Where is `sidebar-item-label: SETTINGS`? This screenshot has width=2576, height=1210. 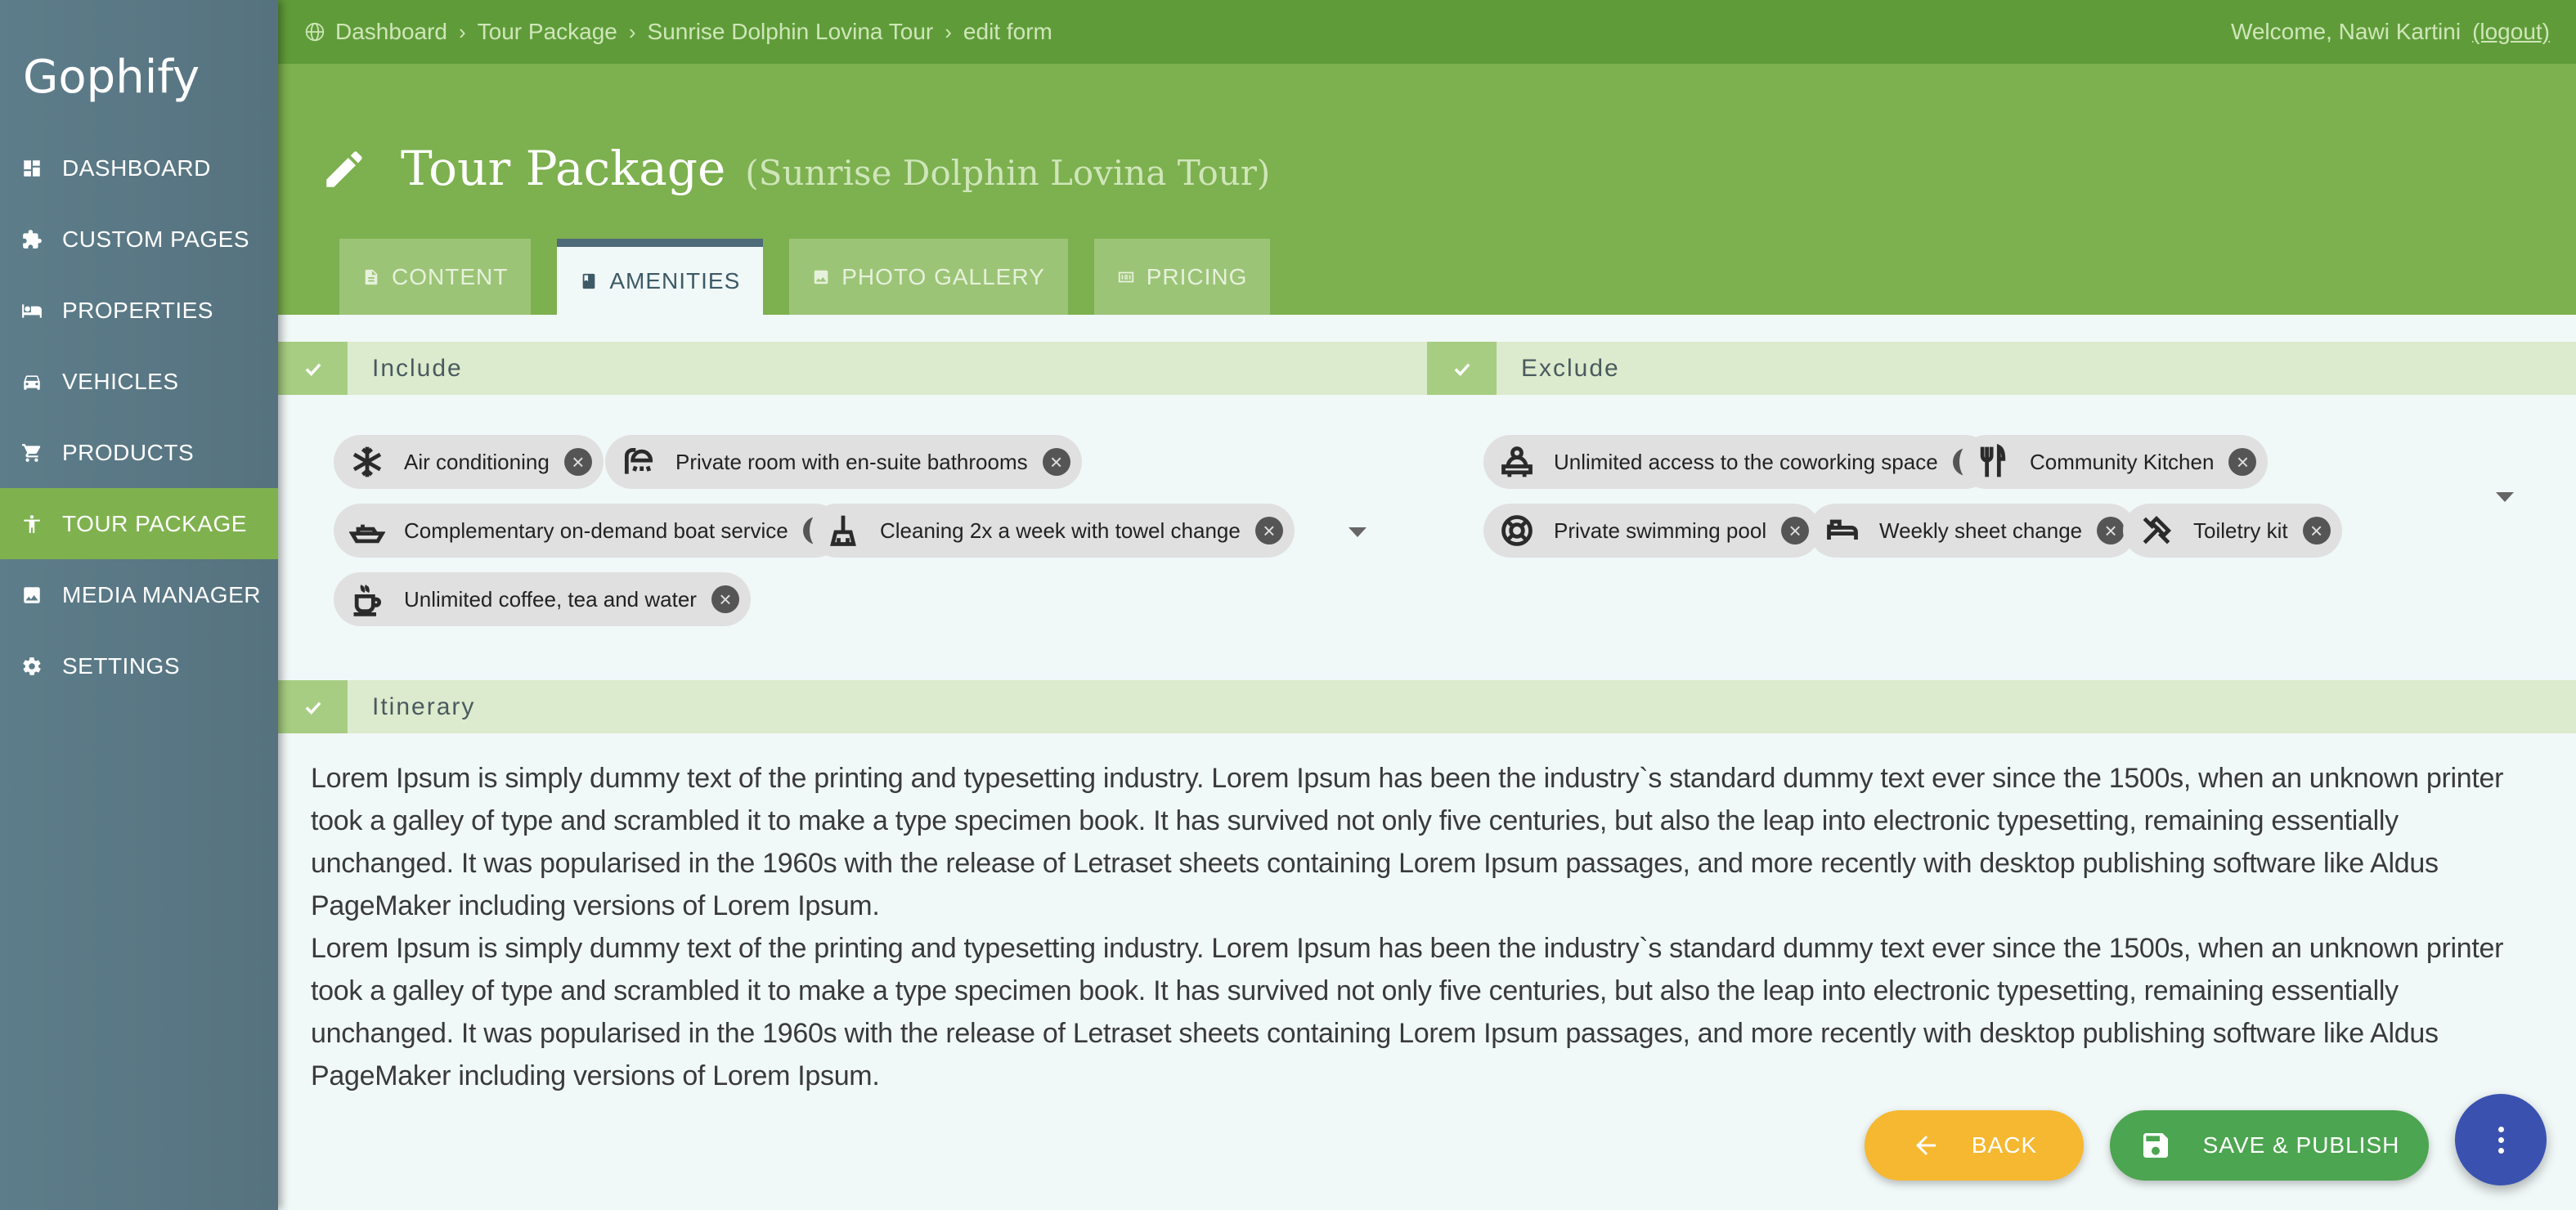 sidebar-item-label: SETTINGS is located at coordinates (121, 665).